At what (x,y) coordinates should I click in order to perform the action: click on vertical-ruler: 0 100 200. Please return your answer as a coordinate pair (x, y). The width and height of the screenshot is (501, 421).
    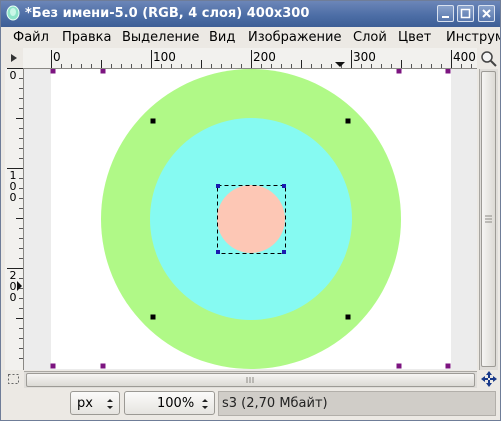
    Looking at the image, I should click on (14, 219).